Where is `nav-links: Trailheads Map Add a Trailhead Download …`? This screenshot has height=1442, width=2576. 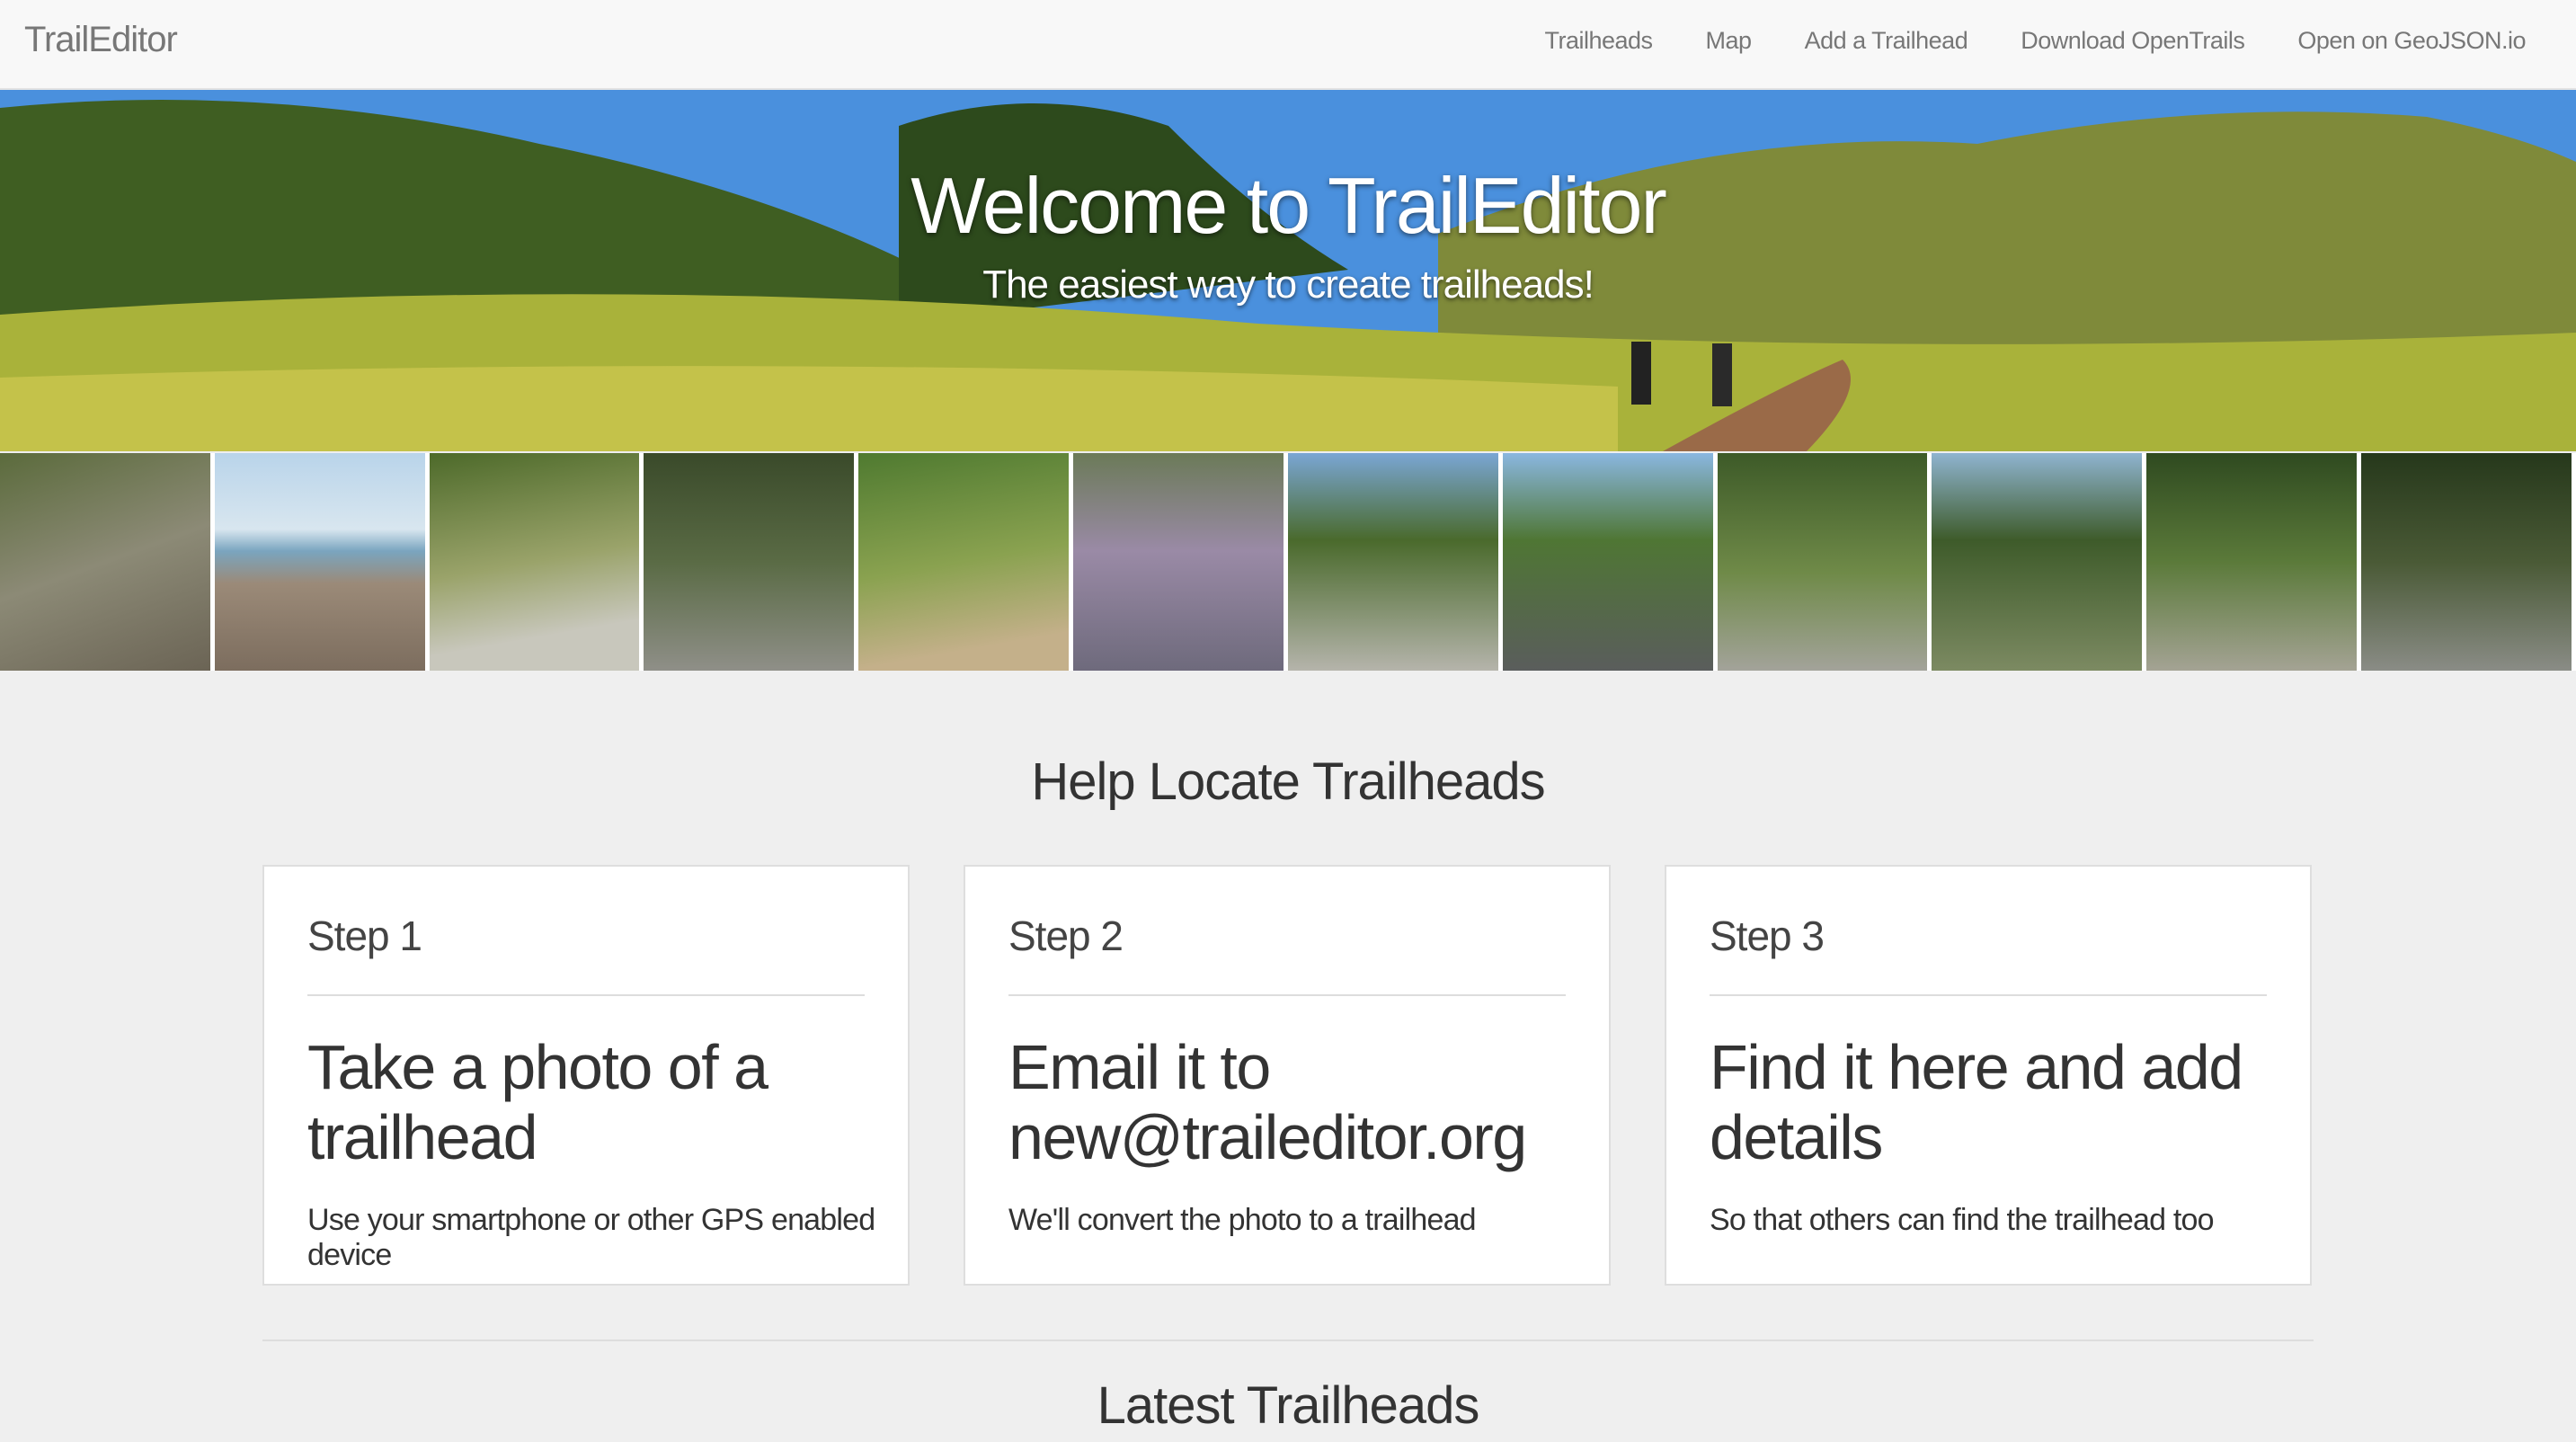 nav-links: Trailheads Map Add a Trailhead Download … is located at coordinates (2035, 41).